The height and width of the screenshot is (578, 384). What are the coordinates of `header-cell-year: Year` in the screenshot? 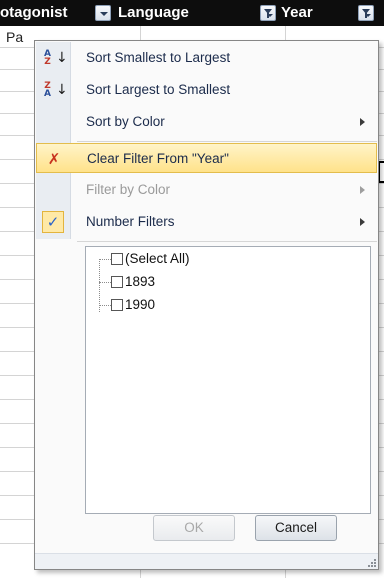 It's located at (297, 13).